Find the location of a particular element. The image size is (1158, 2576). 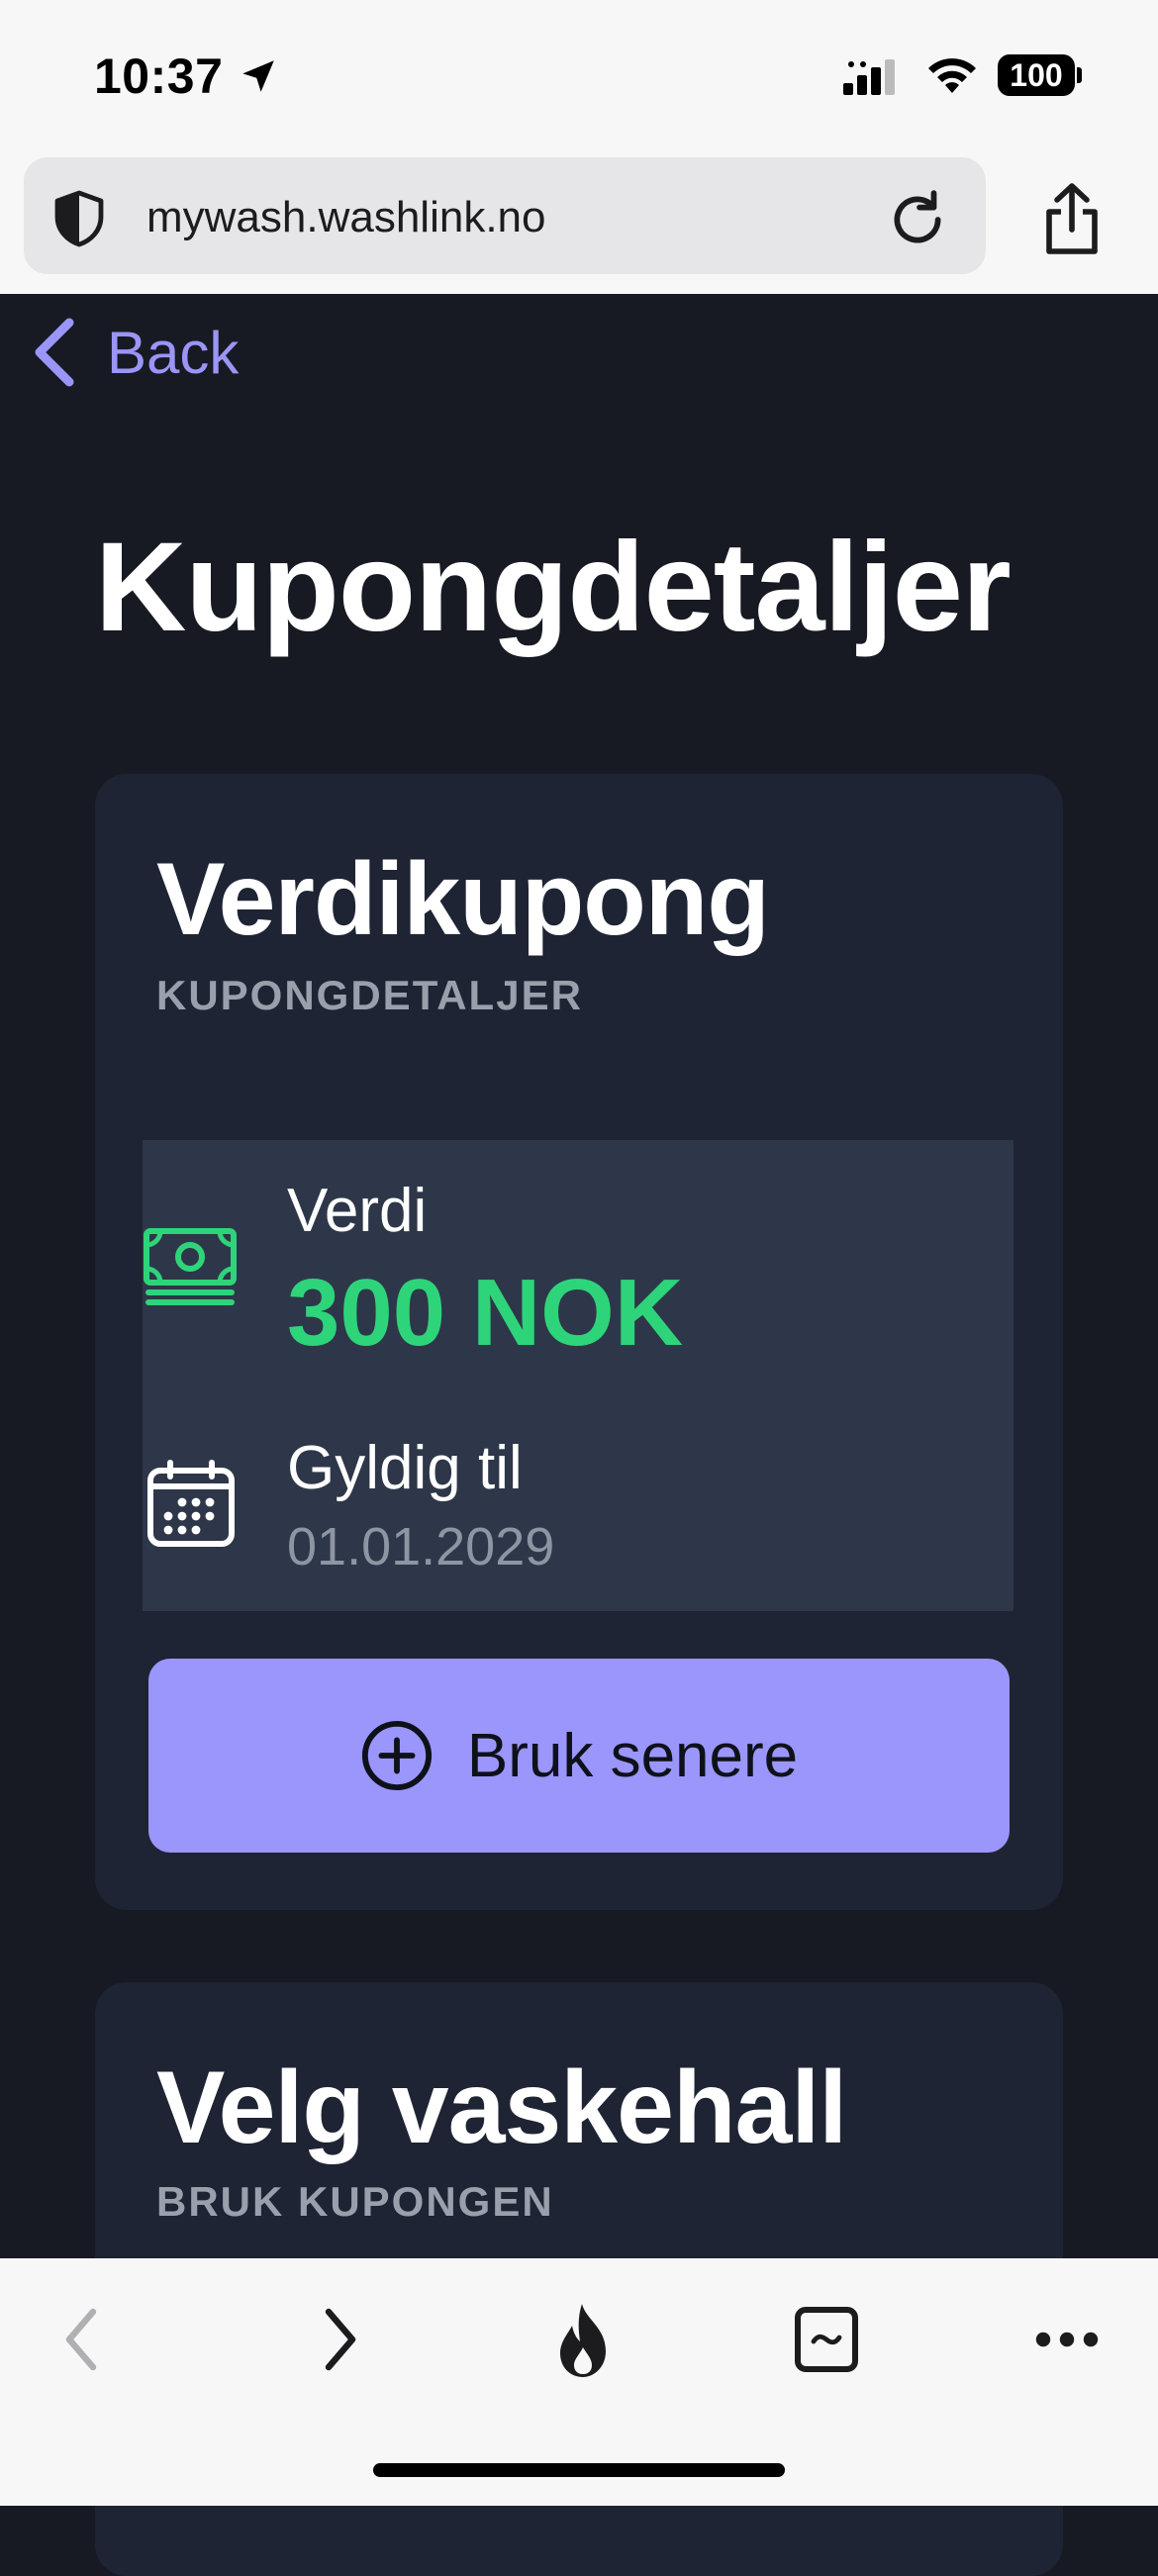

wash-hall-subtitle: BRUK KUPONGEN is located at coordinates (355, 2201).